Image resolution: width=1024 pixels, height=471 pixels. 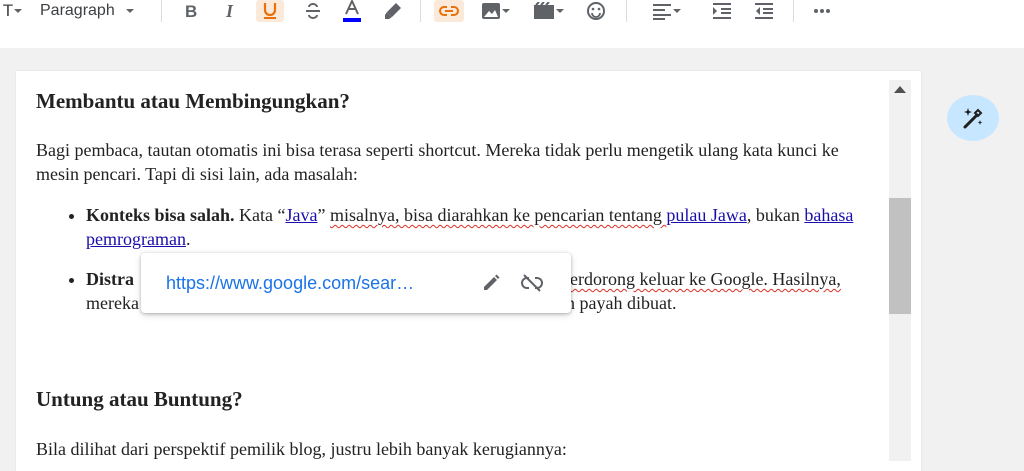 What do you see at coordinates (323, 215) in the screenshot?
I see `text-run: ”` at bounding box center [323, 215].